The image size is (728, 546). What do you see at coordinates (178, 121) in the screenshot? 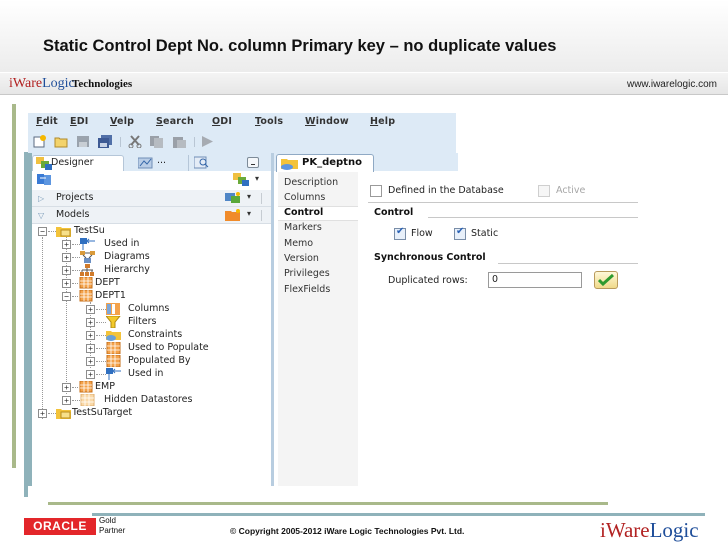
I see `menu-label: earch` at bounding box center [178, 121].